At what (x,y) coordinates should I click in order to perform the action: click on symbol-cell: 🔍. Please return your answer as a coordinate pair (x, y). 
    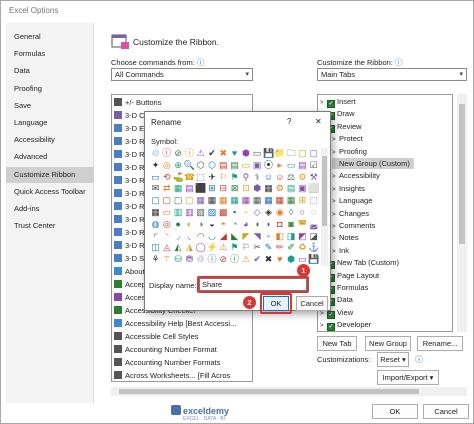
    Looking at the image, I should click on (189, 165).